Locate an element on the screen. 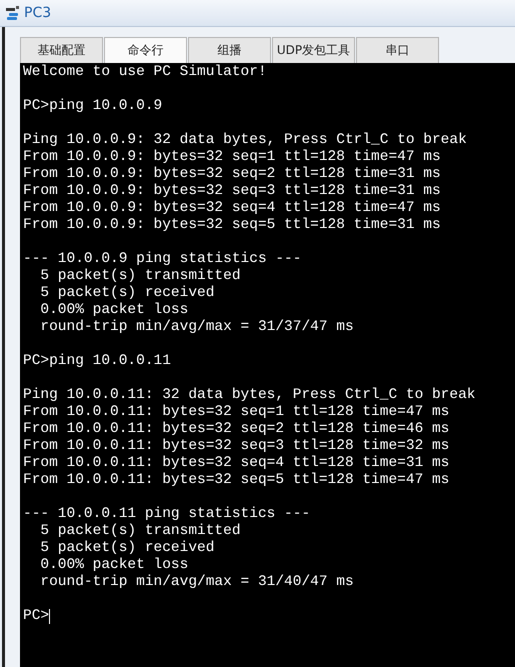 Image resolution: width=515 pixels, height=667 pixels. terminal-line: From 10.0.0.9: bytes=32 seq=4 ttl=128 time=47 ms is located at coordinates (232, 208).